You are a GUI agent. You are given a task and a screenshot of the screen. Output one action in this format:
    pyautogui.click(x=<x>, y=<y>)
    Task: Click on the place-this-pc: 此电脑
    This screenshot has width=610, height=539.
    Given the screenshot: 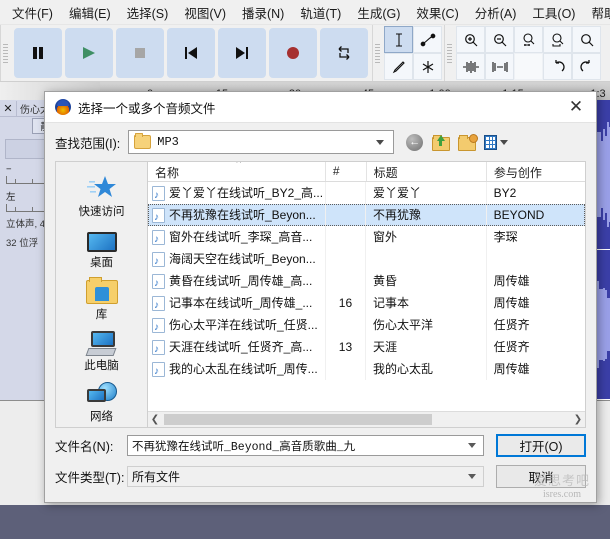 What is the action you would take?
    pyautogui.click(x=101, y=349)
    